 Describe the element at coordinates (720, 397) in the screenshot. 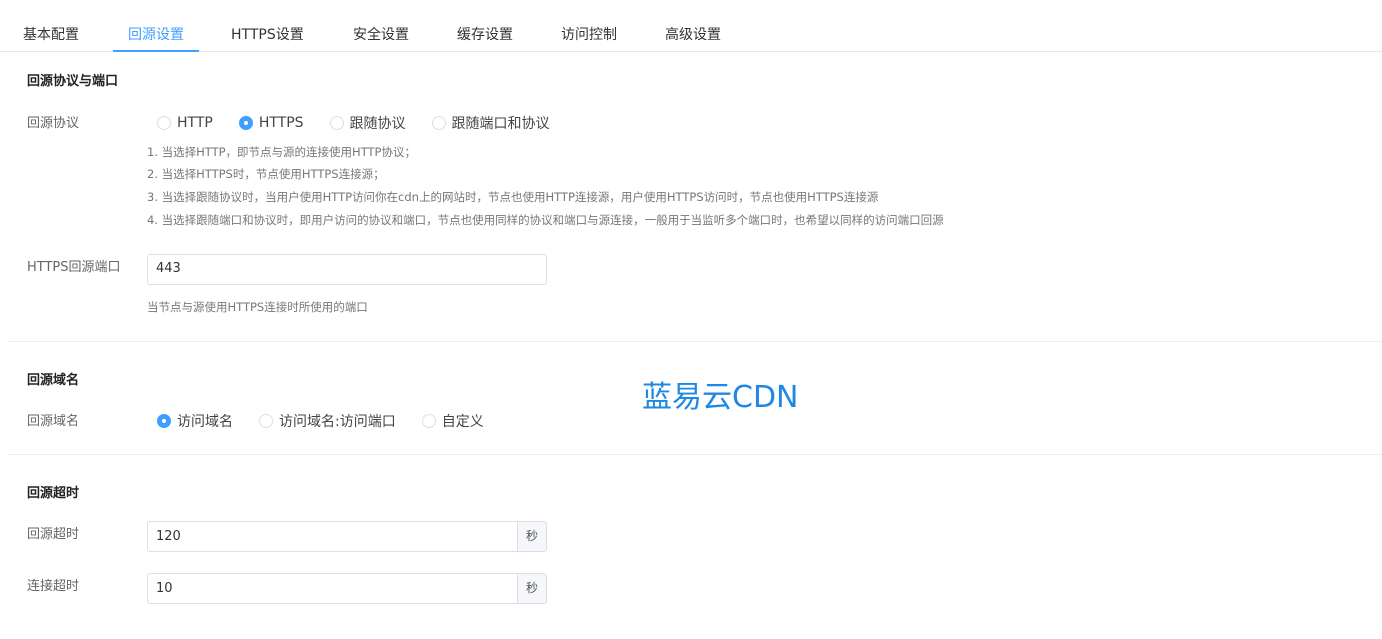

I see `watermark-text: 蓝易云CDN` at that location.